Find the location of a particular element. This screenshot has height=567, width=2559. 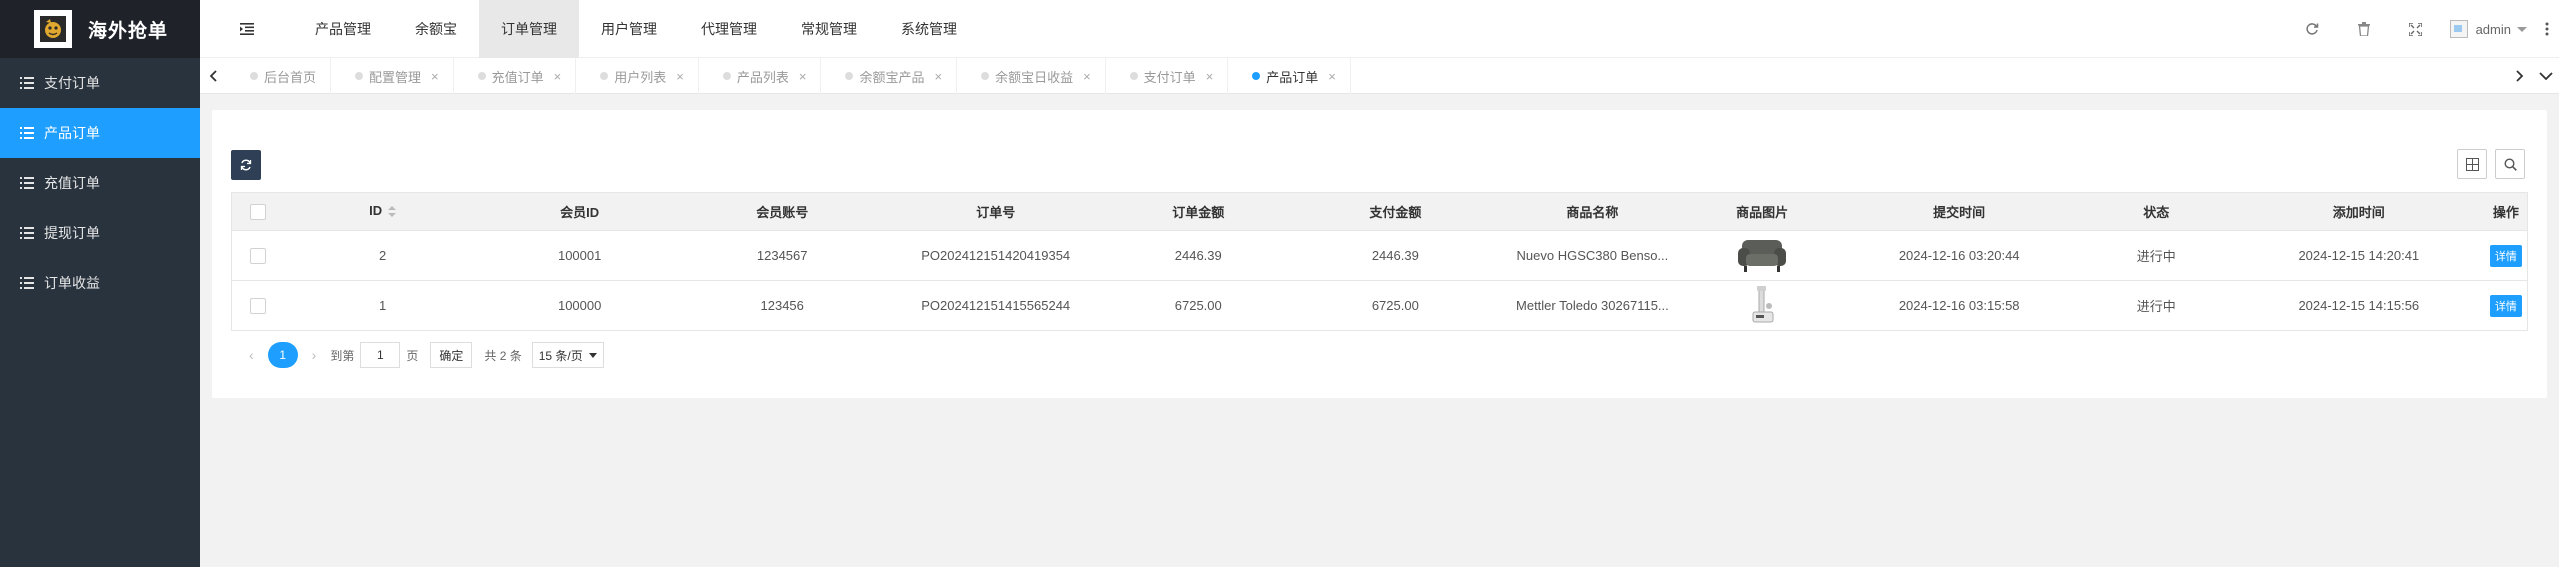

header-actions: admin is located at coordinates (2422, 29).